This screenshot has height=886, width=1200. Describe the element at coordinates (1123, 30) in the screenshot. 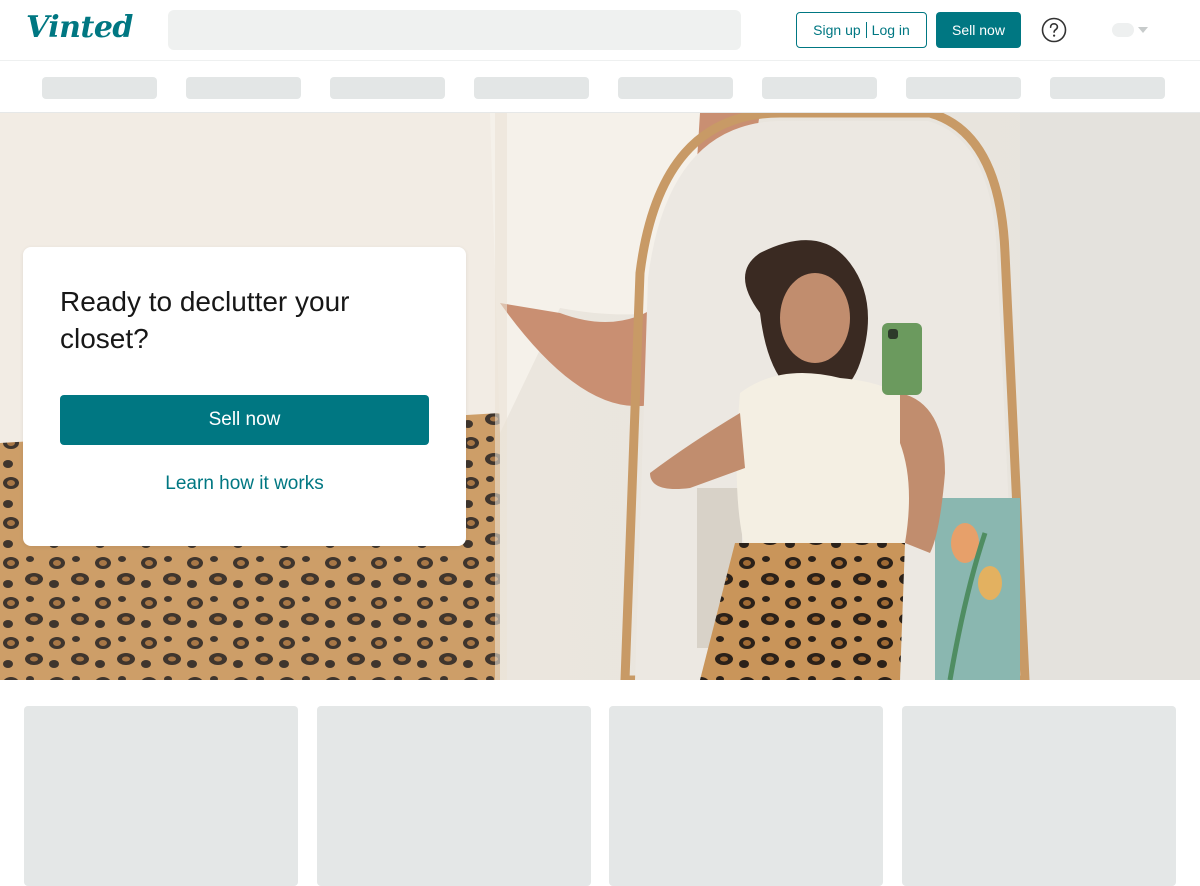

I see `language-flag-placeholder` at that location.